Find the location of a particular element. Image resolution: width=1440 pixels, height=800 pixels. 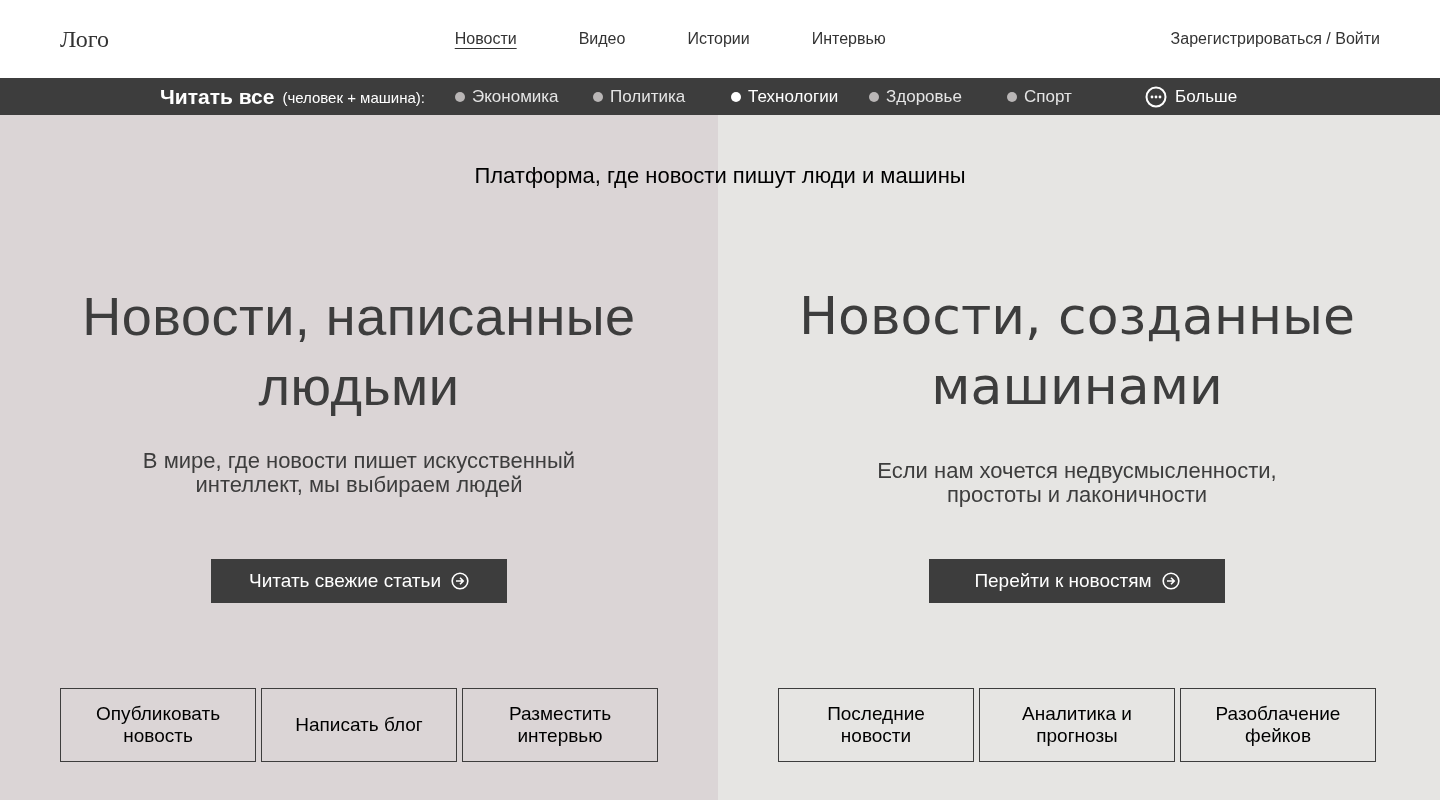

panel-heading: Новости, написанные людьми is located at coordinates (359, 351).